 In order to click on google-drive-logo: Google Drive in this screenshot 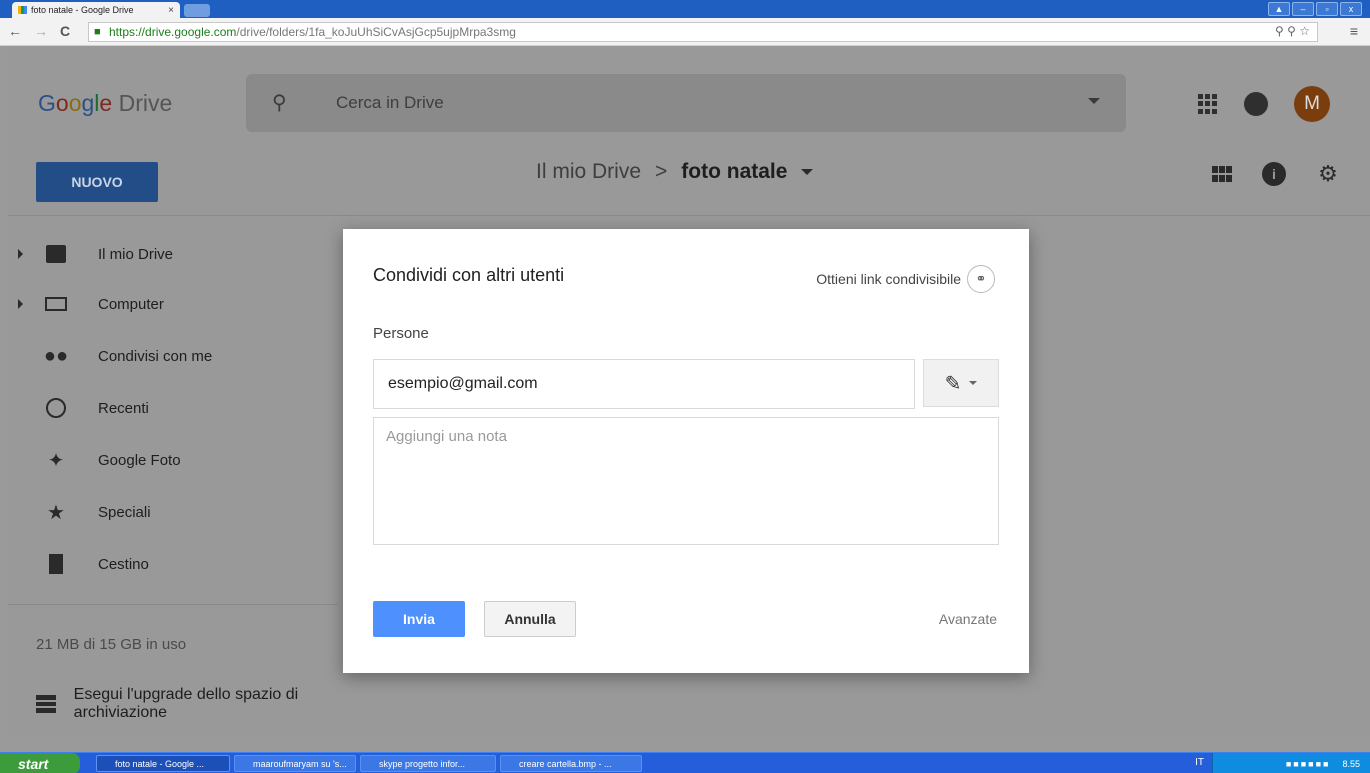, I will do `click(105, 103)`.